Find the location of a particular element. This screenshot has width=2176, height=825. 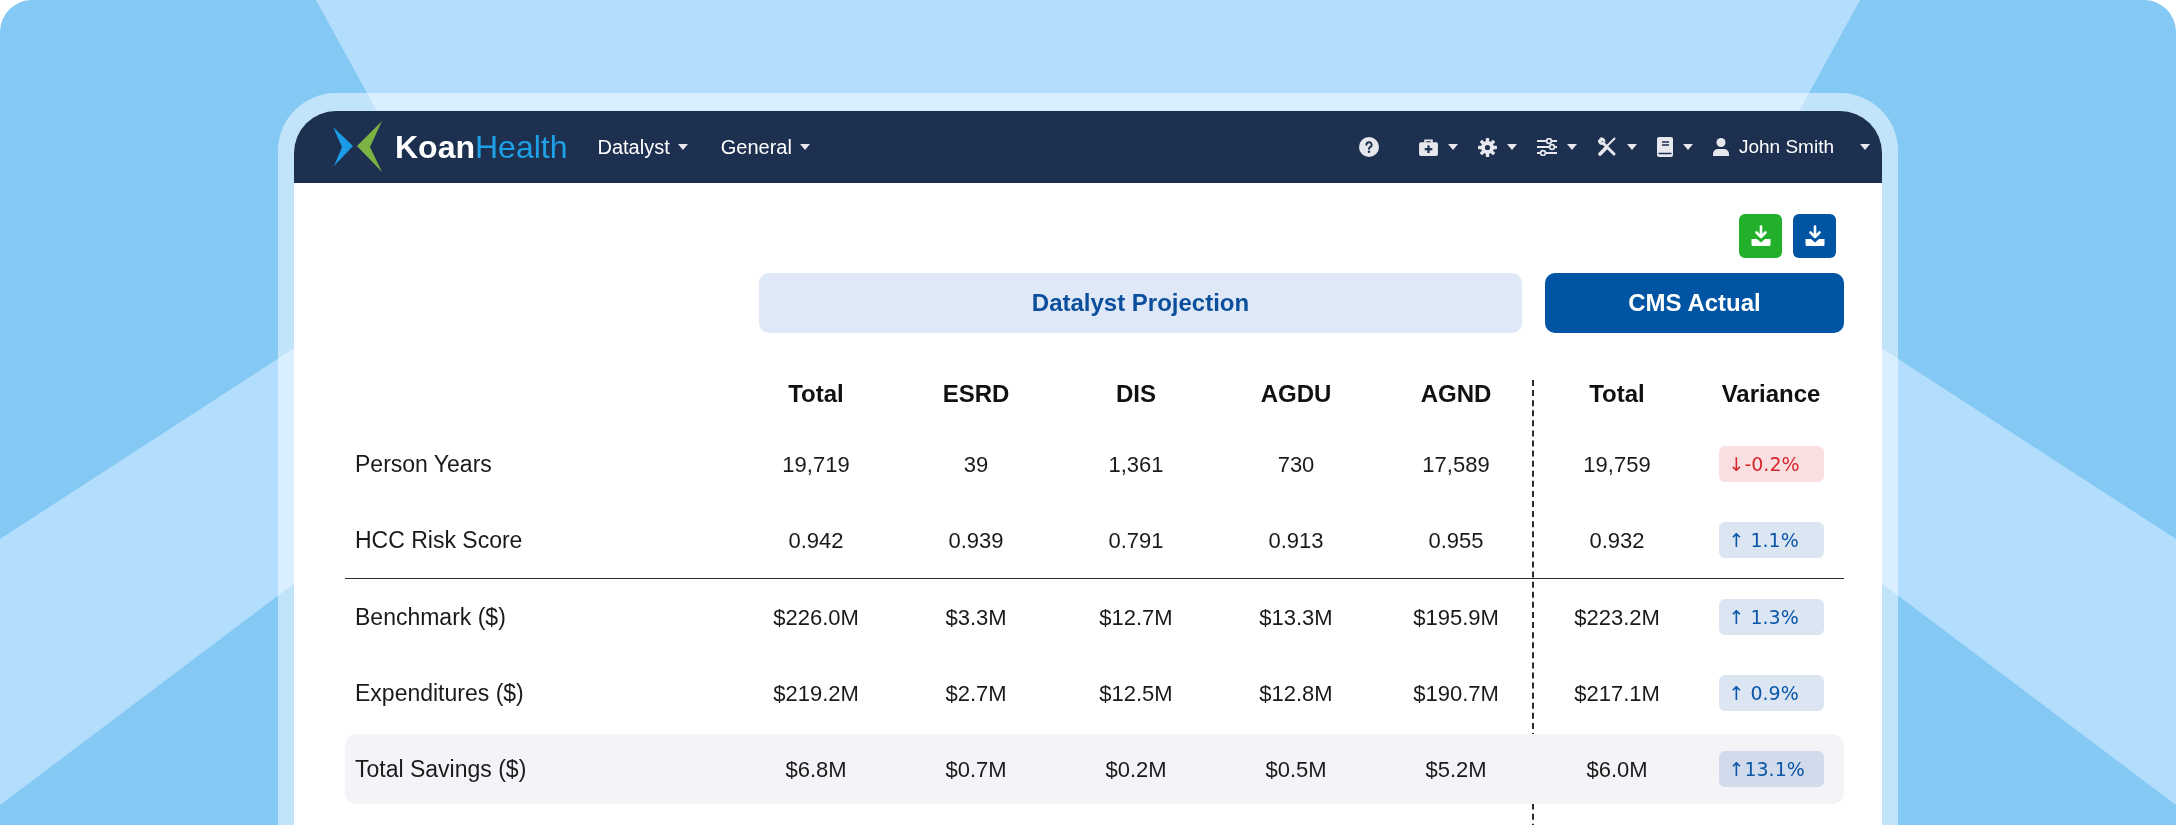

variance-badge: ↓-0.2% is located at coordinates (1771, 464).